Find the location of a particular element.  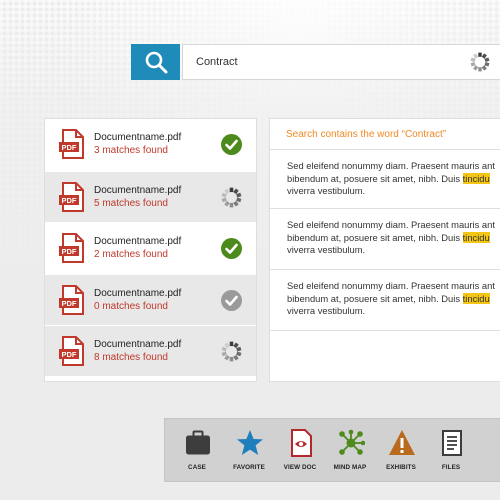

search-icon is located at coordinates (156, 62).